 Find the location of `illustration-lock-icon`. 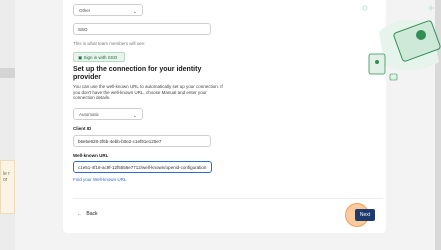

illustration-lock-icon is located at coordinates (393, 77).